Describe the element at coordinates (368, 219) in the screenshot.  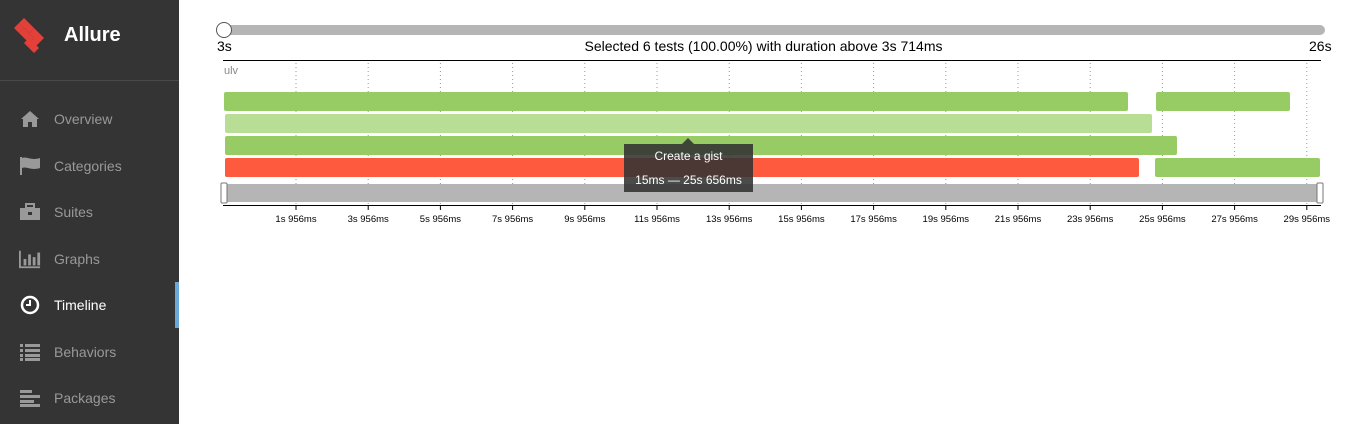
I see `x-tick-label: 3s 956ms` at that location.